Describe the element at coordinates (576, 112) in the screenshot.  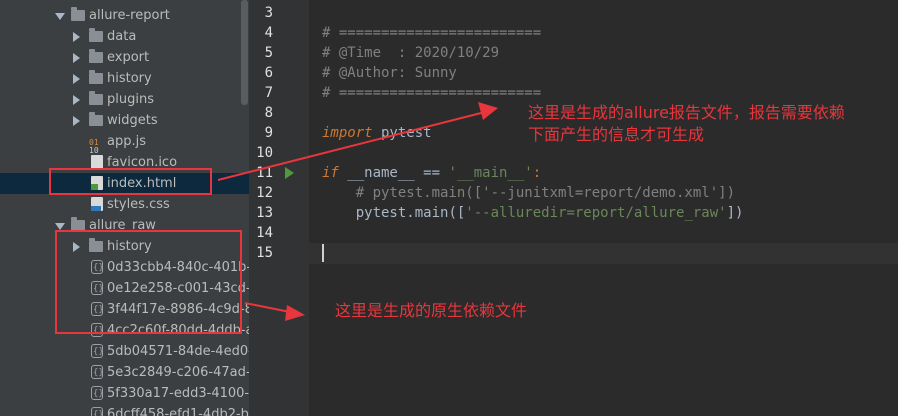
I see `note-text: 这里是生成的` at that location.